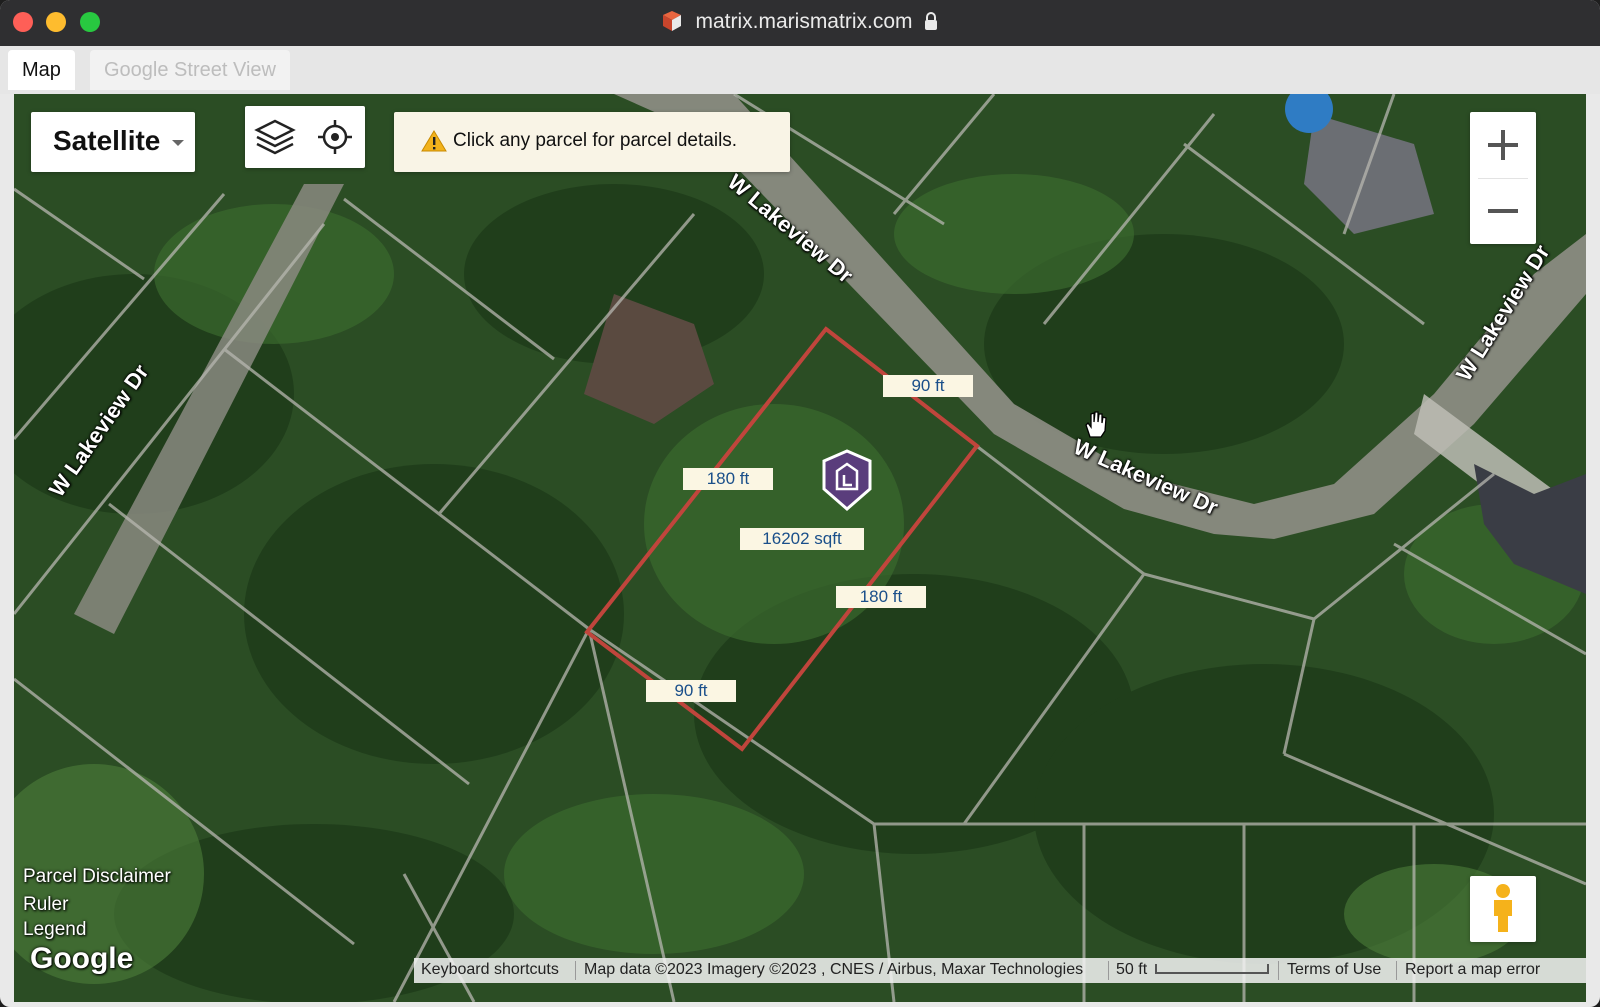  I want to click on map-type-dropdown: Satellite, so click(113, 142).